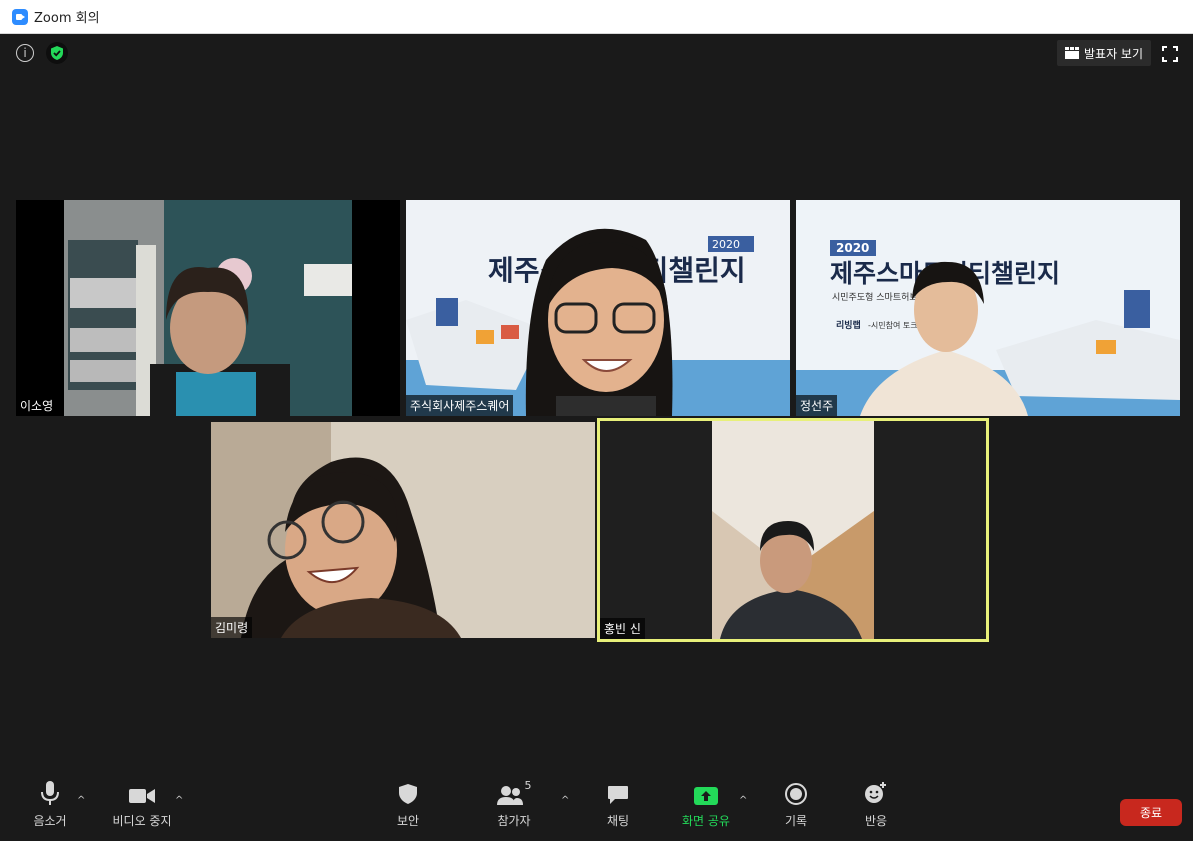  I want to click on video-options-chevron-up-icon: ^, so click(179, 800).